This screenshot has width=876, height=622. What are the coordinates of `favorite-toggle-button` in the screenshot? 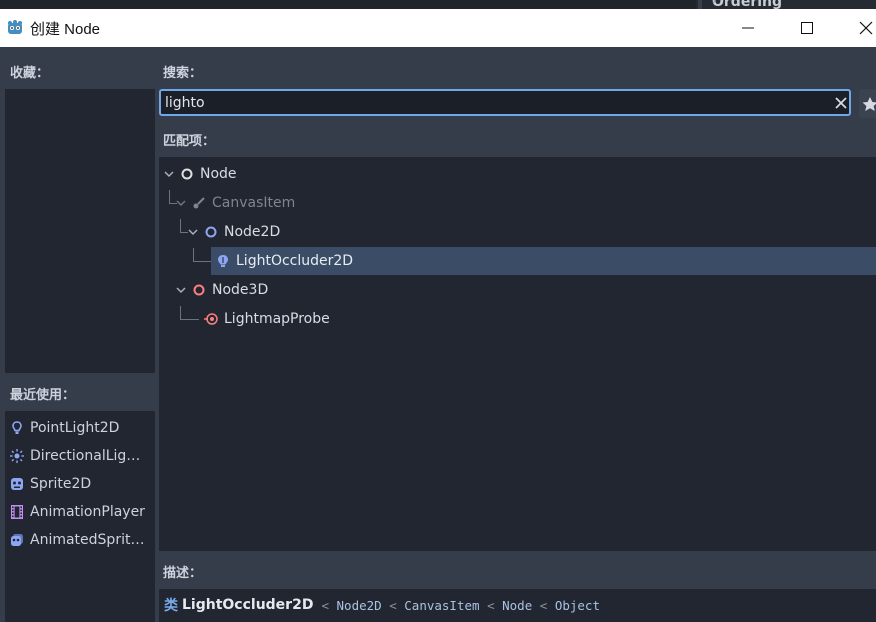 It's located at (867, 103).